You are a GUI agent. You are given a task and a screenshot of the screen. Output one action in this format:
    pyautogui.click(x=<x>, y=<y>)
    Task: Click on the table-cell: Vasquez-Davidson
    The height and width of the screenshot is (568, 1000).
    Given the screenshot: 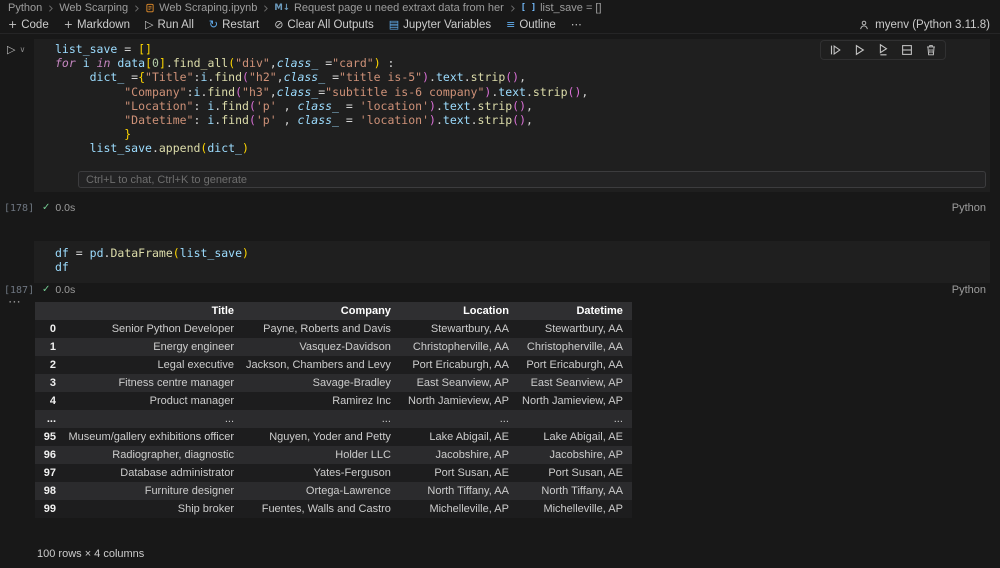 What is the action you would take?
    pyautogui.click(x=345, y=347)
    